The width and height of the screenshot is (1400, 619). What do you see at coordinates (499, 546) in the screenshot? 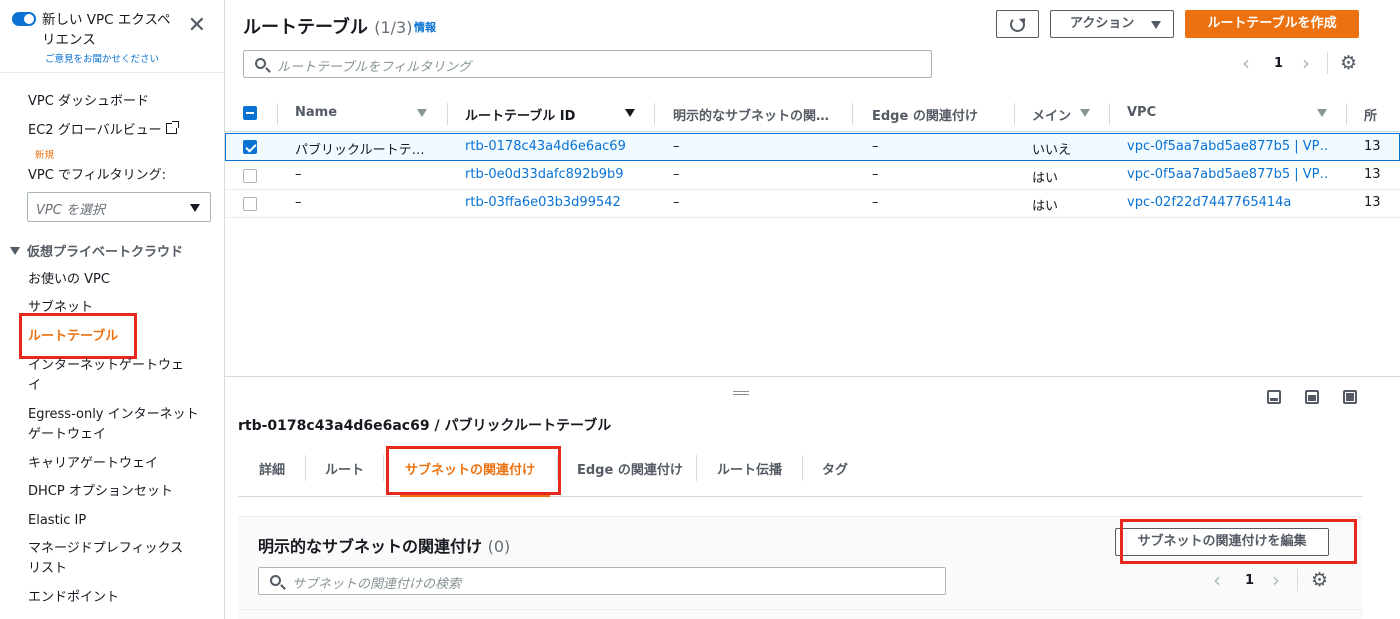
I see `container-count: (0)` at bounding box center [499, 546].